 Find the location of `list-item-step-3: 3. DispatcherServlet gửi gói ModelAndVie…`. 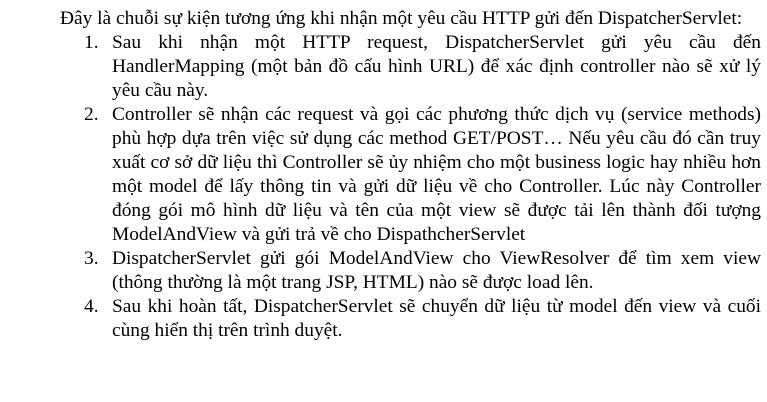

list-item-step-3: 3. DispatcherServlet gửi gói ModelAndVie… is located at coordinates (422, 271).